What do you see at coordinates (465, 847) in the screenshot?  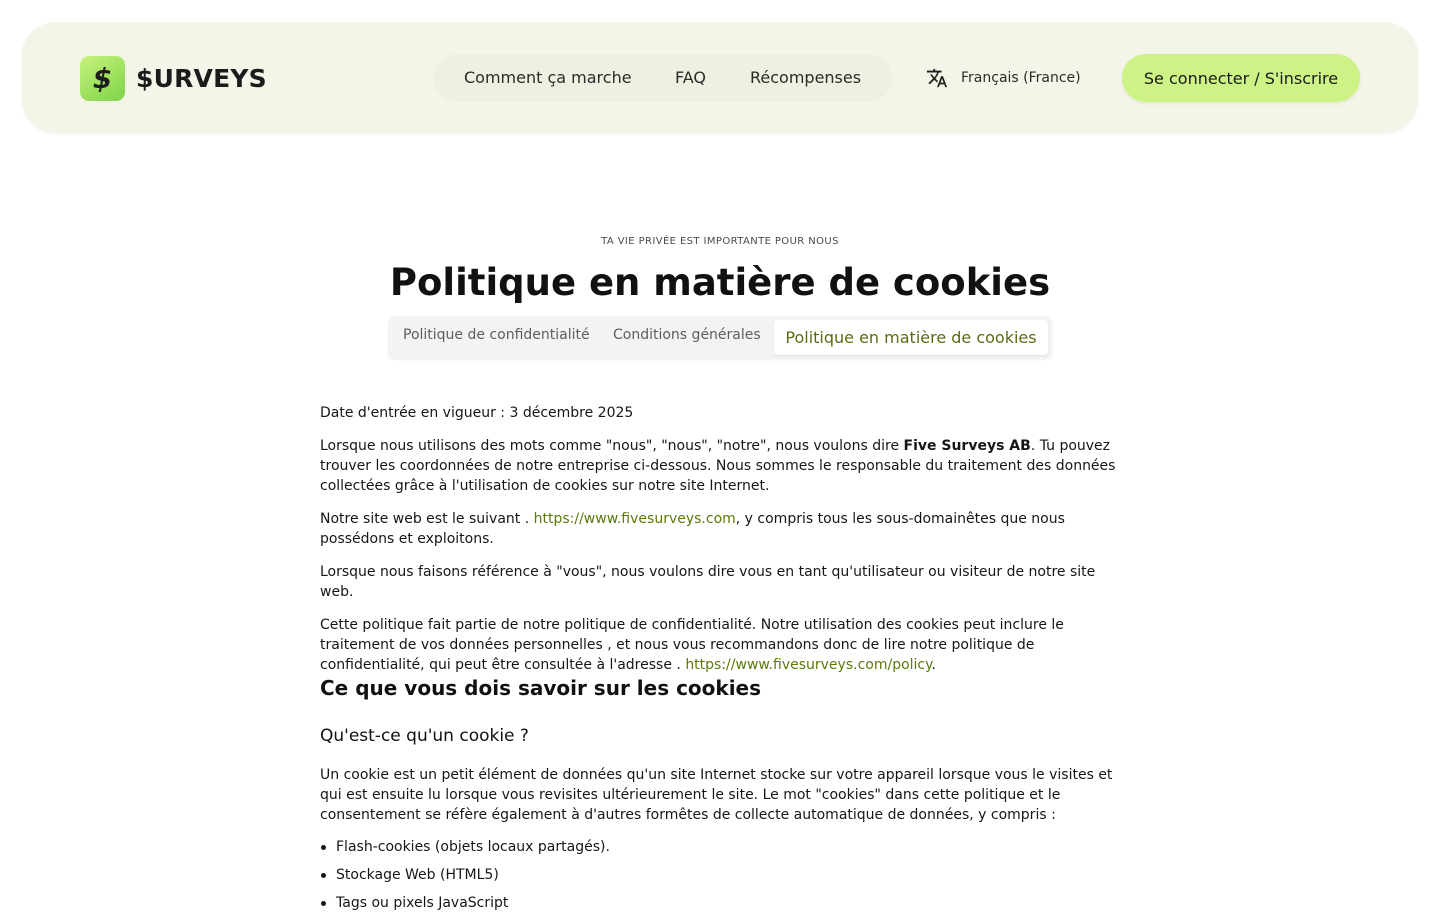 I see `list-item: Flash-cookies (objets locaux partagés).` at bounding box center [465, 847].